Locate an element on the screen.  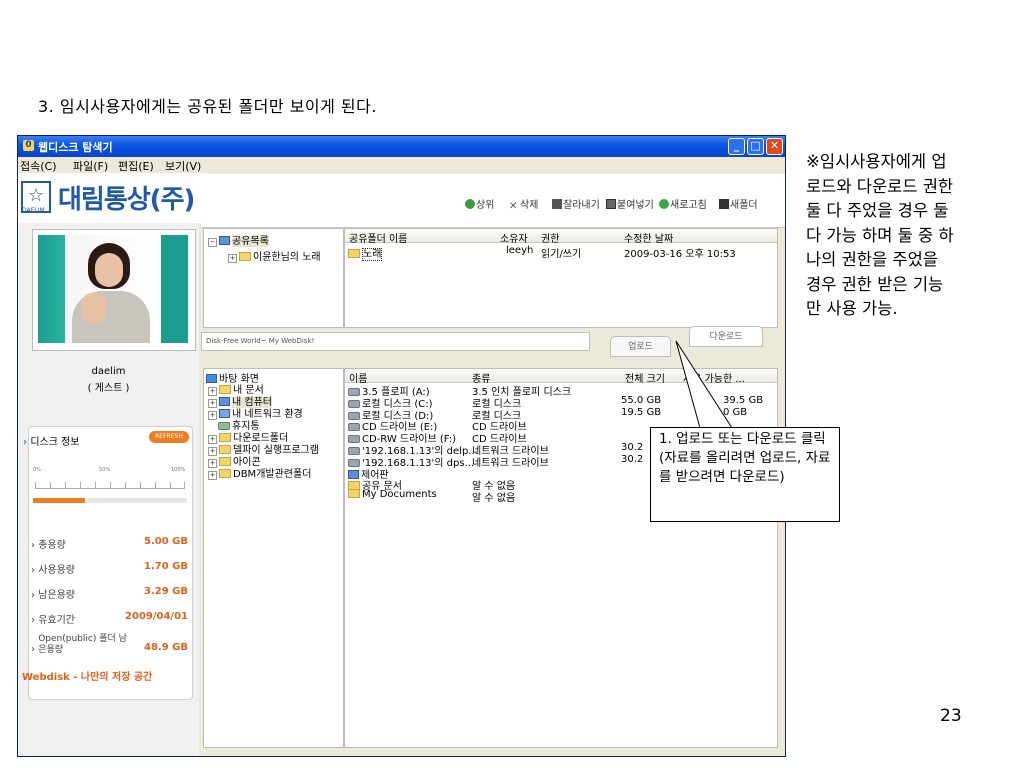
collapse-icon: − is located at coordinates (212, 242).